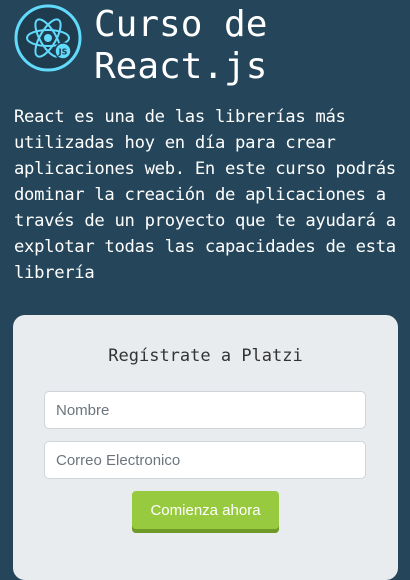 The height and width of the screenshot is (580, 410). What do you see at coordinates (63, 52) in the screenshot?
I see `js-badge-text: JS` at bounding box center [63, 52].